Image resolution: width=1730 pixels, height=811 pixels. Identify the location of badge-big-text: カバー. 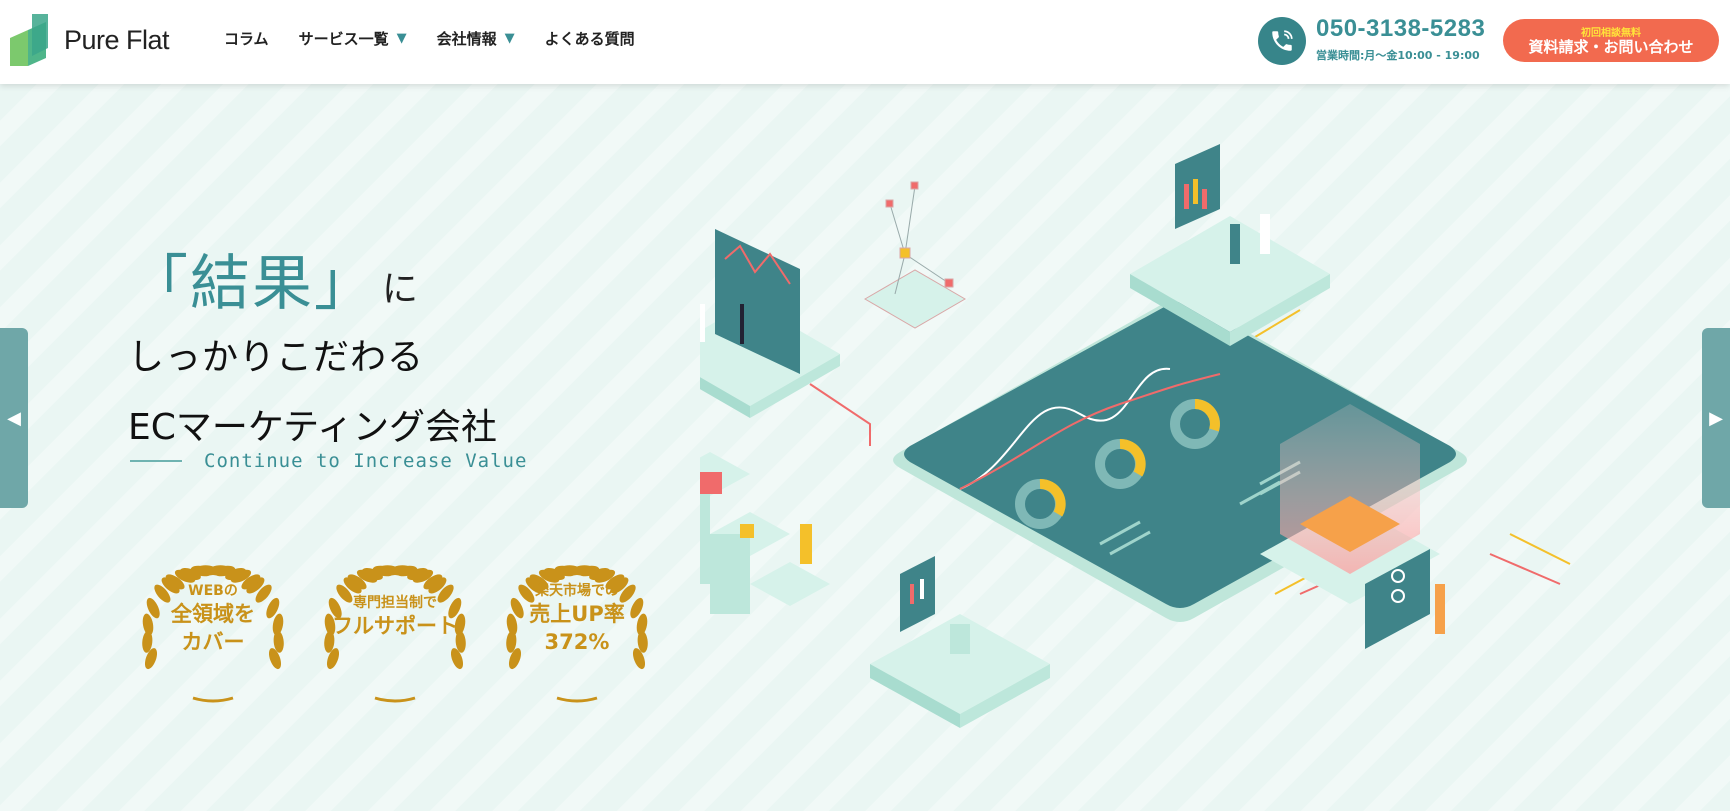
(213, 642).